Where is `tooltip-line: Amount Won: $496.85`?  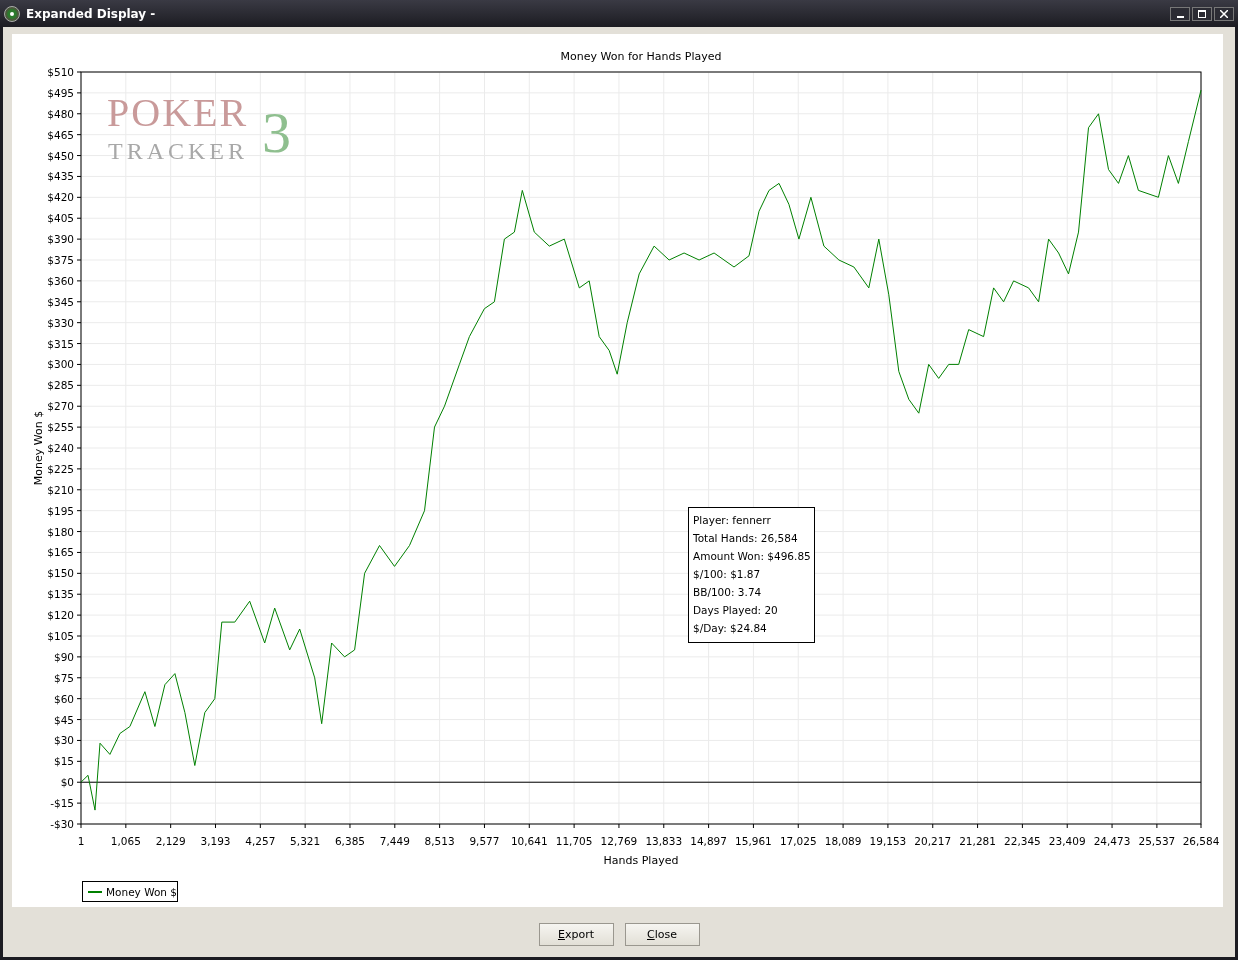 tooltip-line: Amount Won: $496.85 is located at coordinates (752, 556).